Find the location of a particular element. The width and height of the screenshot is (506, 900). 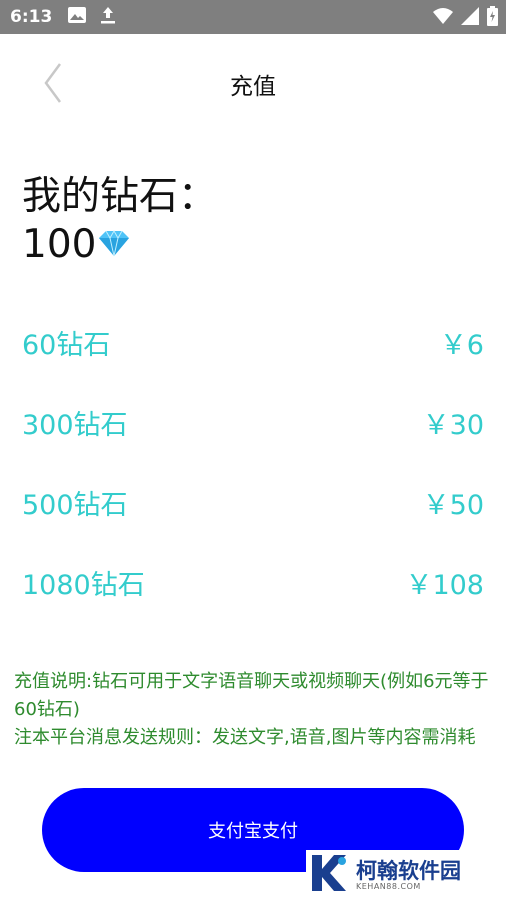

battery-charging-icon is located at coordinates (492, 18).